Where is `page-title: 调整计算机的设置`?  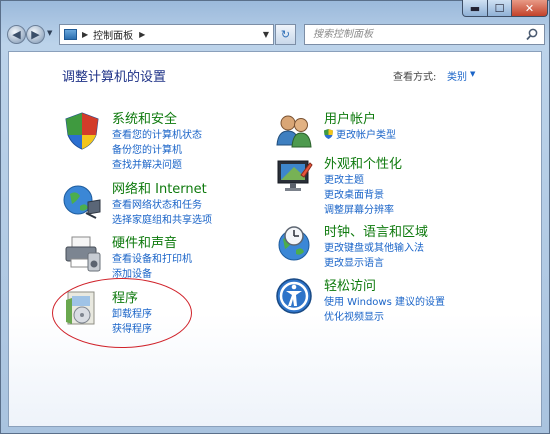
page-title: 调整计算机的设置 is located at coordinates (114, 77).